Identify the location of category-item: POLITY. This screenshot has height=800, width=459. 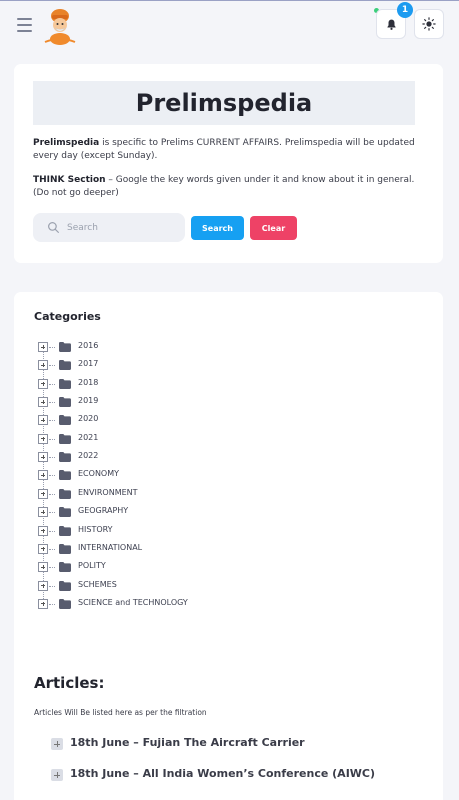
(188, 567).